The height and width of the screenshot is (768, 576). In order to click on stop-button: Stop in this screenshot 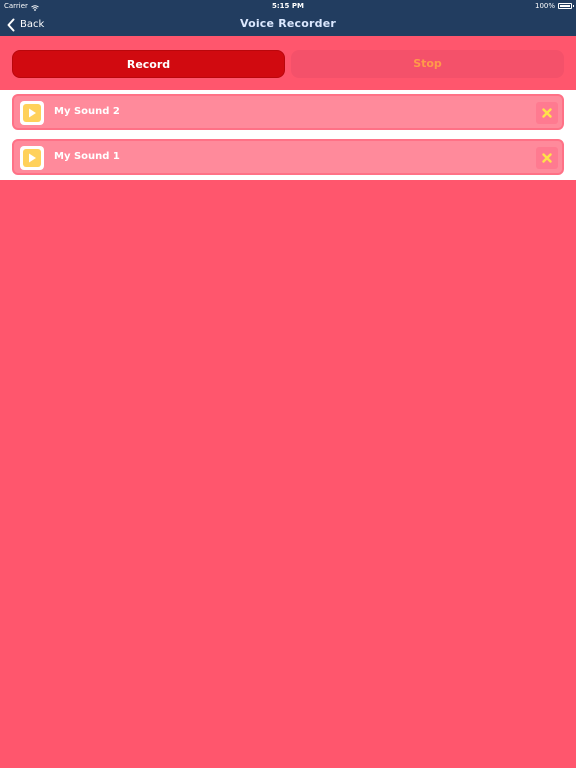, I will do `click(427, 64)`.